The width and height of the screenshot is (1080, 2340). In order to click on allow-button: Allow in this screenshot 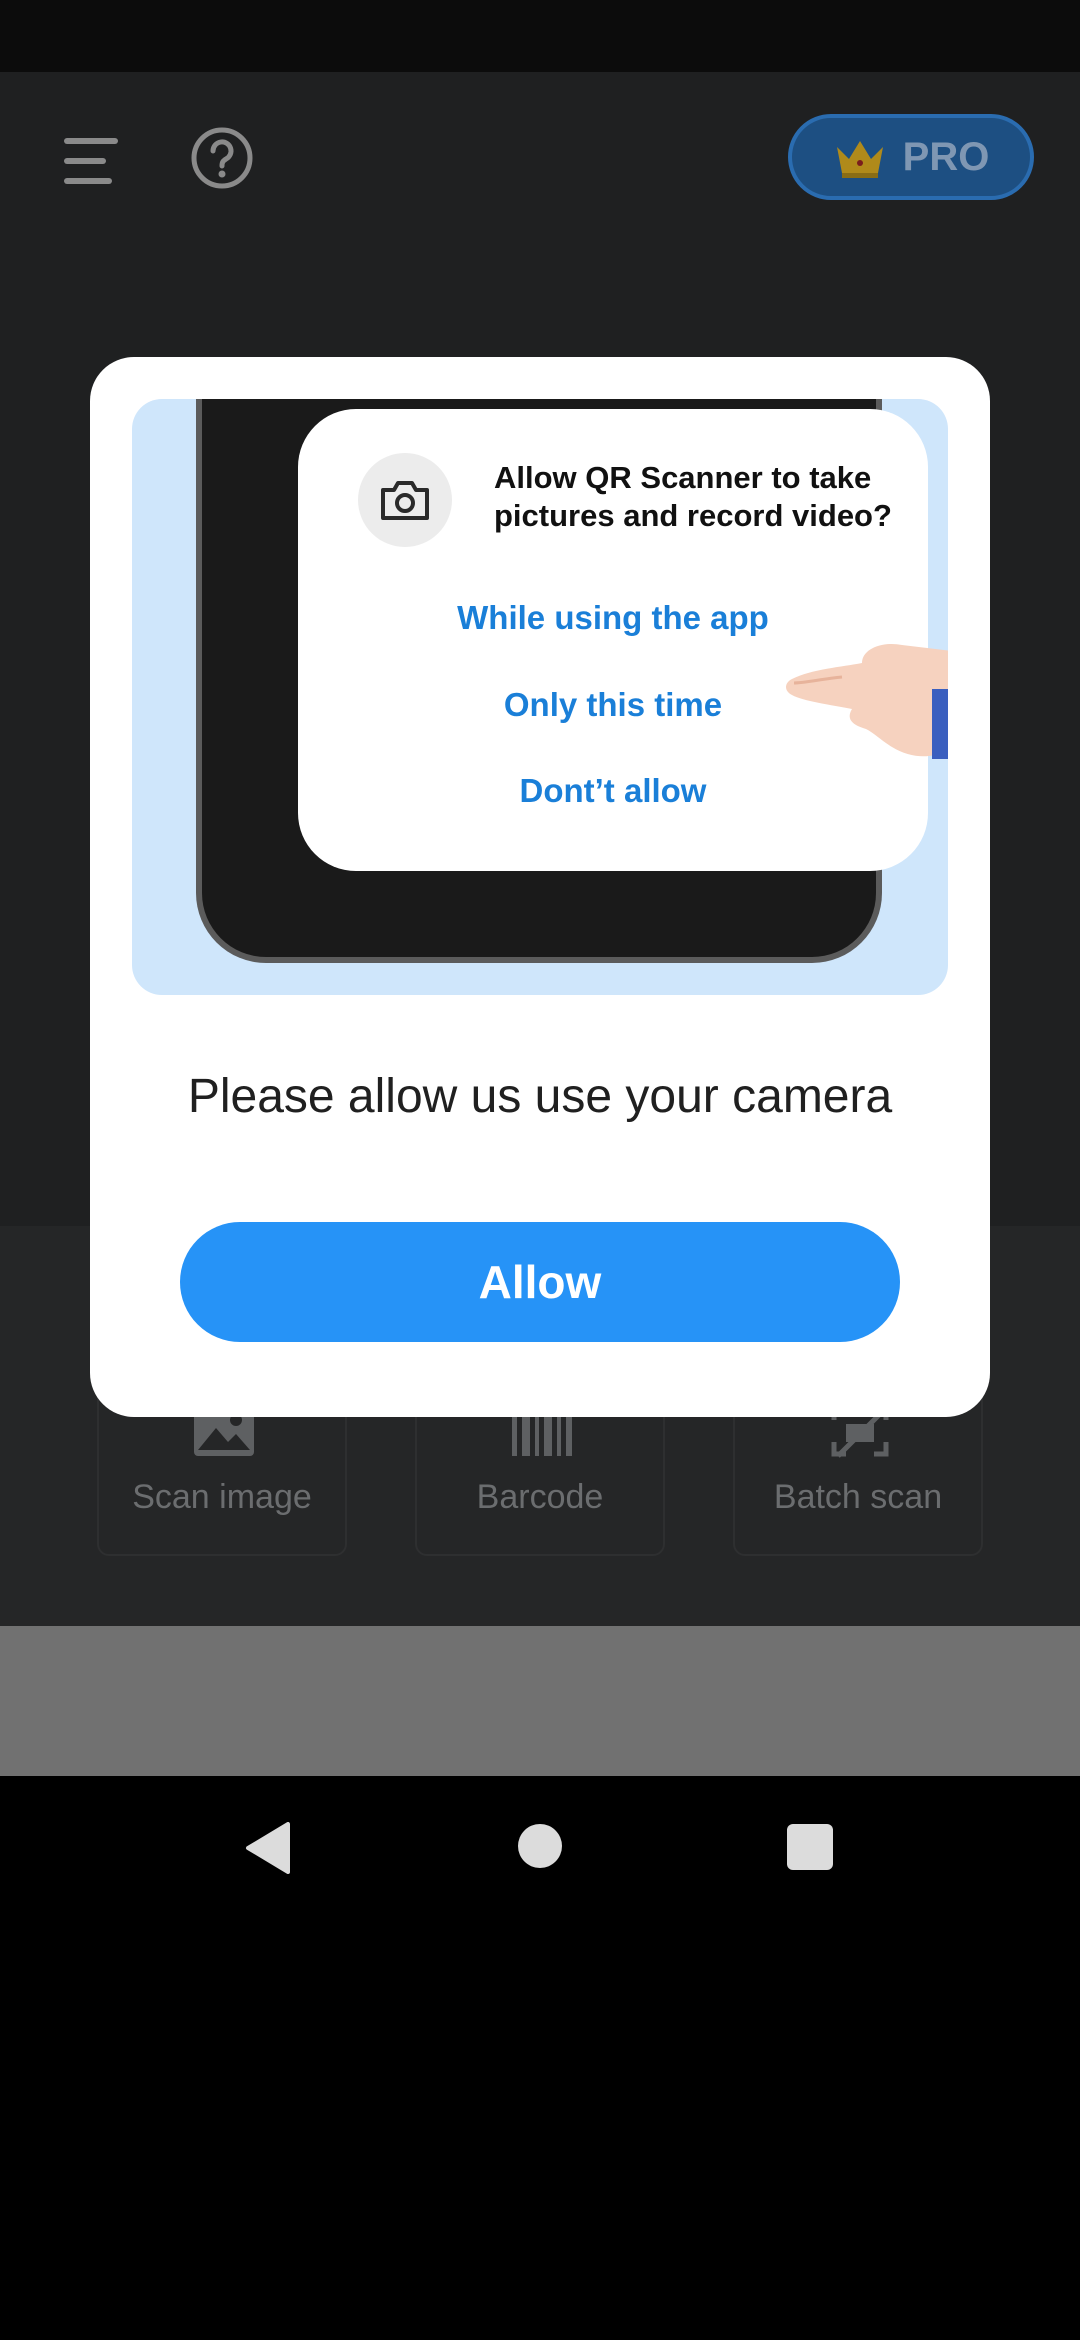, I will do `click(540, 1282)`.